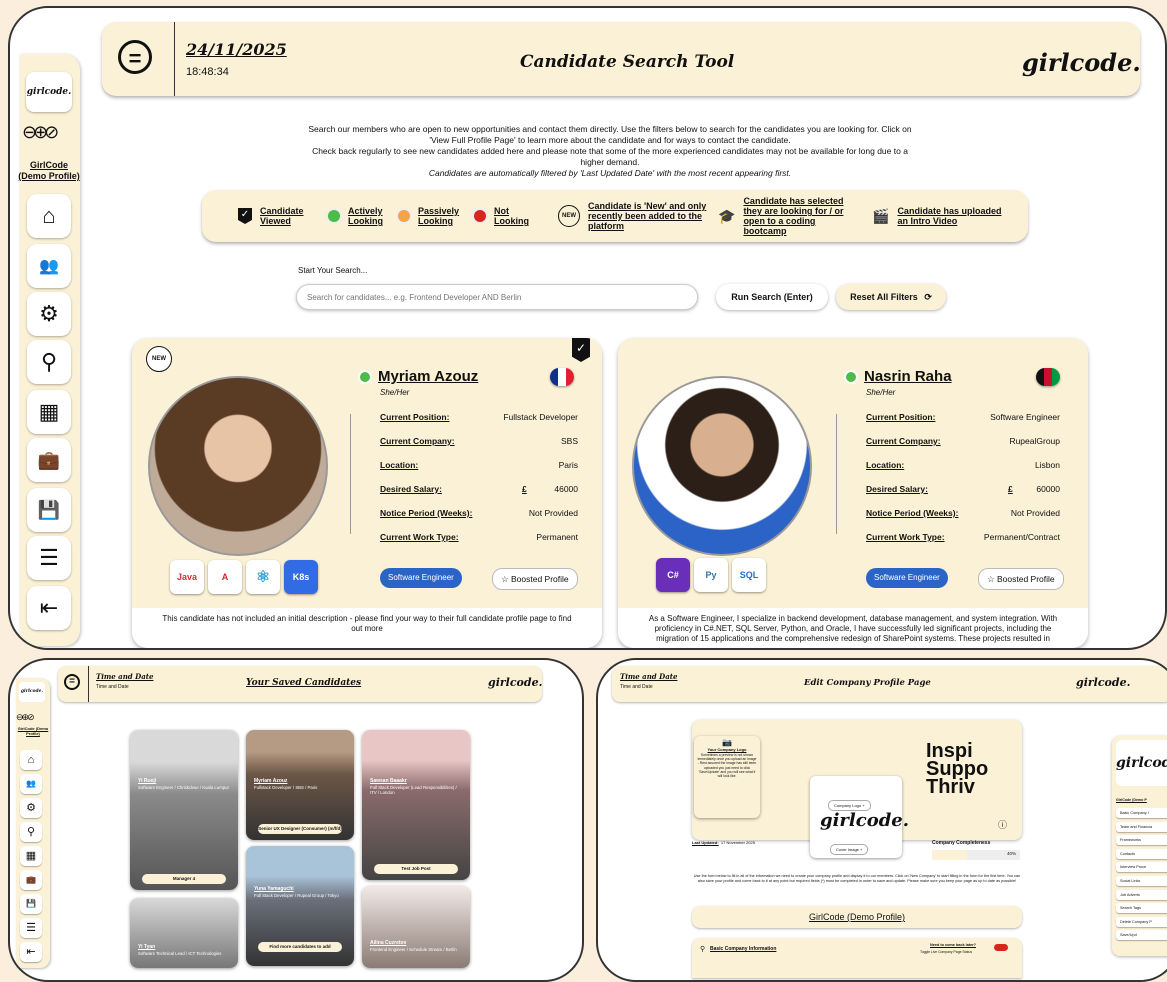  Describe the element at coordinates (49, 92) in the screenshot. I see `sidebar-logo: girlcode.` at that location.